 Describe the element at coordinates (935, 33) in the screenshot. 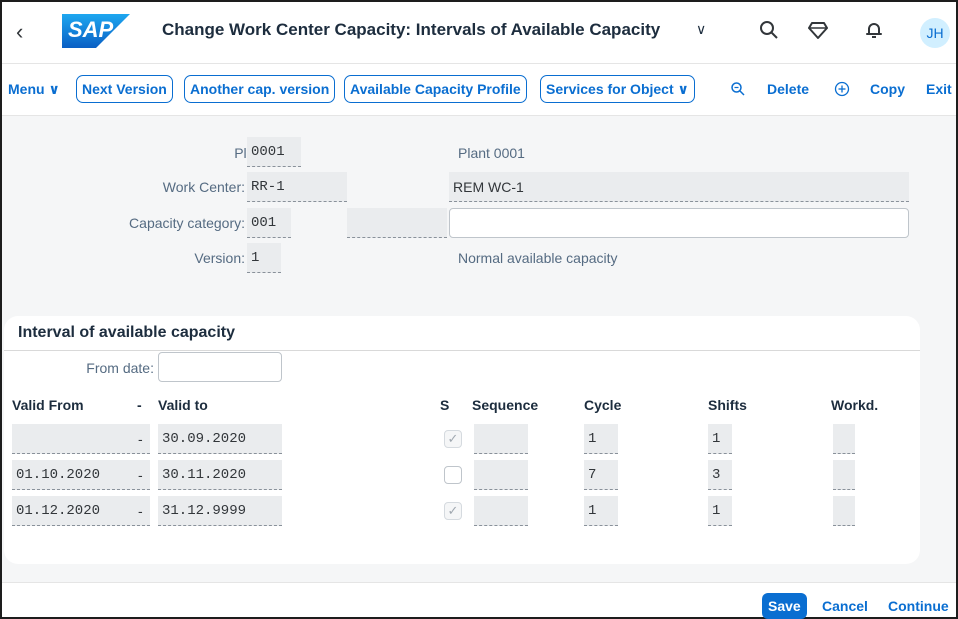

I see `avatar: JH` at that location.